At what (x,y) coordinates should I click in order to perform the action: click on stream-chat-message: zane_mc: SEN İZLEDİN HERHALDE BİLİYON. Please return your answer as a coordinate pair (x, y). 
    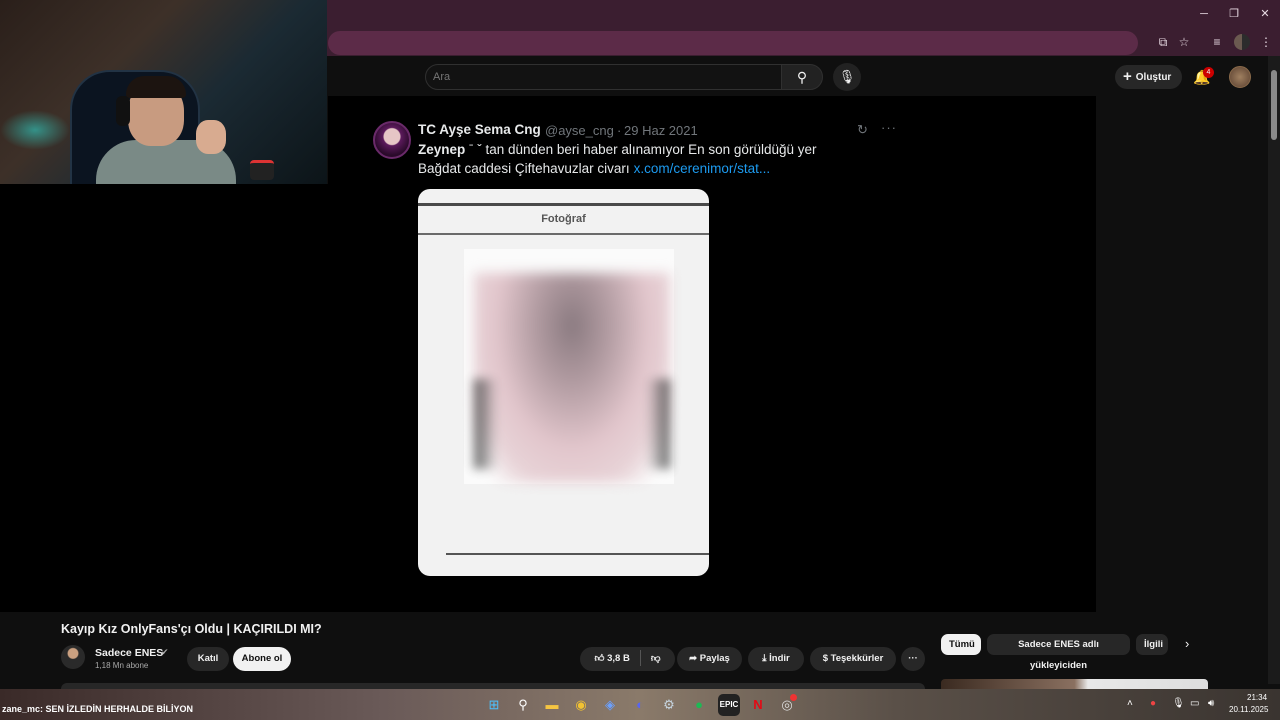
    Looking at the image, I should click on (97, 709).